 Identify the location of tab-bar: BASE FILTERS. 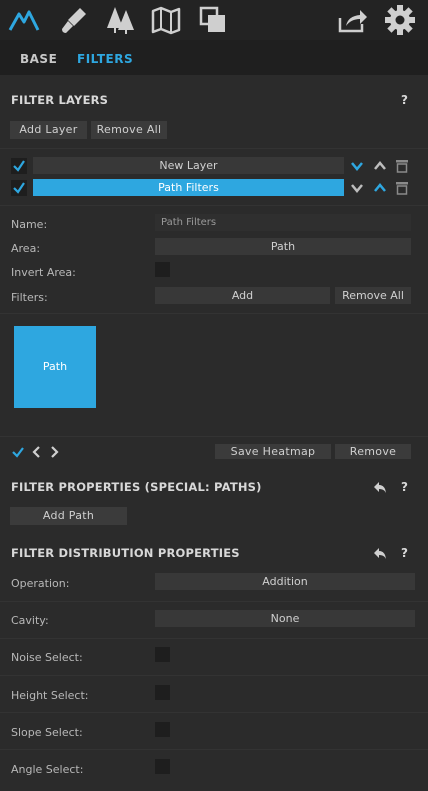
(214, 57).